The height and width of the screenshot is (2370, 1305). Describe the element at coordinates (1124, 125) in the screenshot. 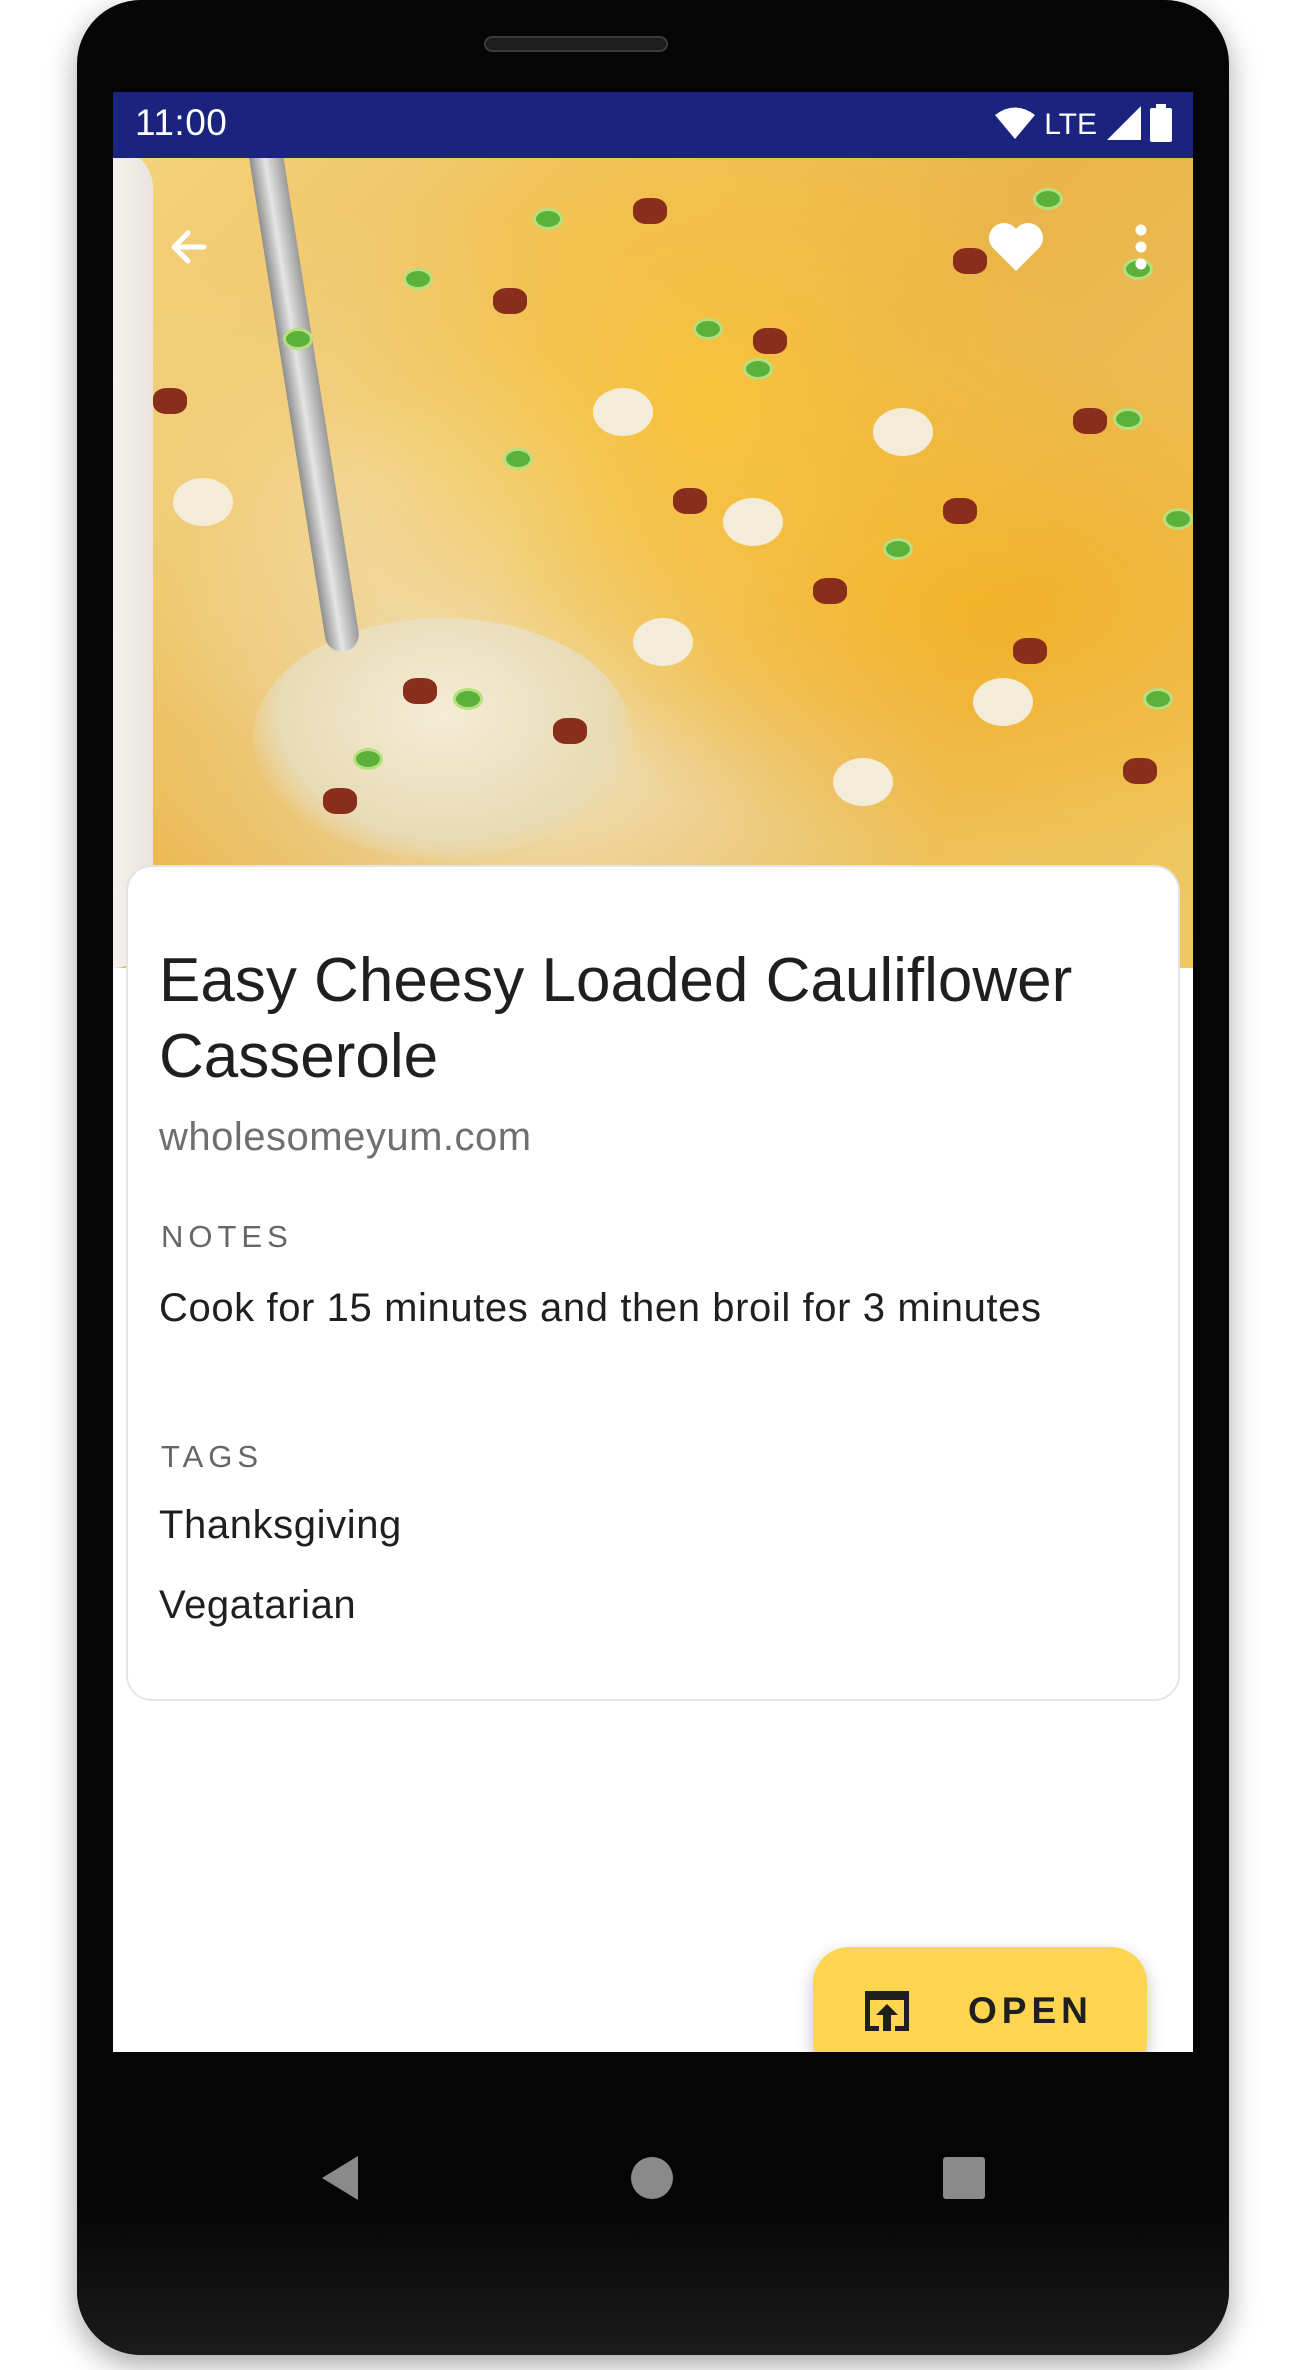

I see `cellular-signal-icon` at that location.